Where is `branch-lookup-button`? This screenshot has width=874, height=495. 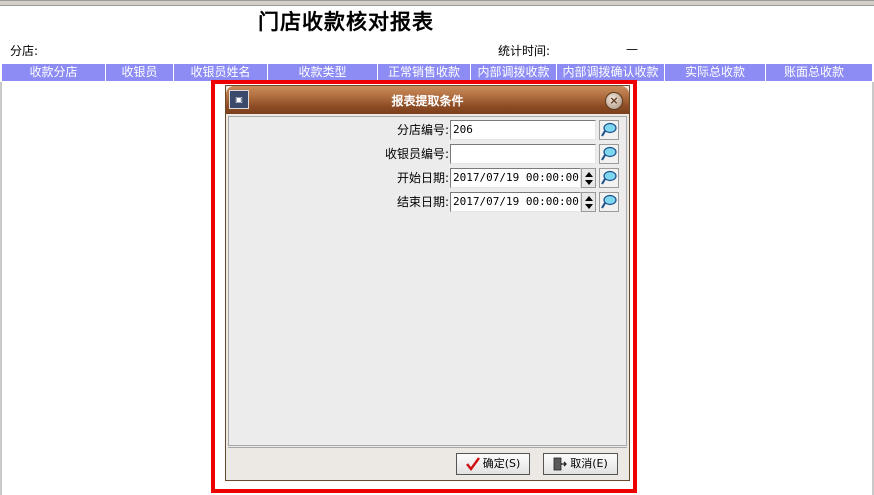
branch-lookup-button is located at coordinates (609, 130).